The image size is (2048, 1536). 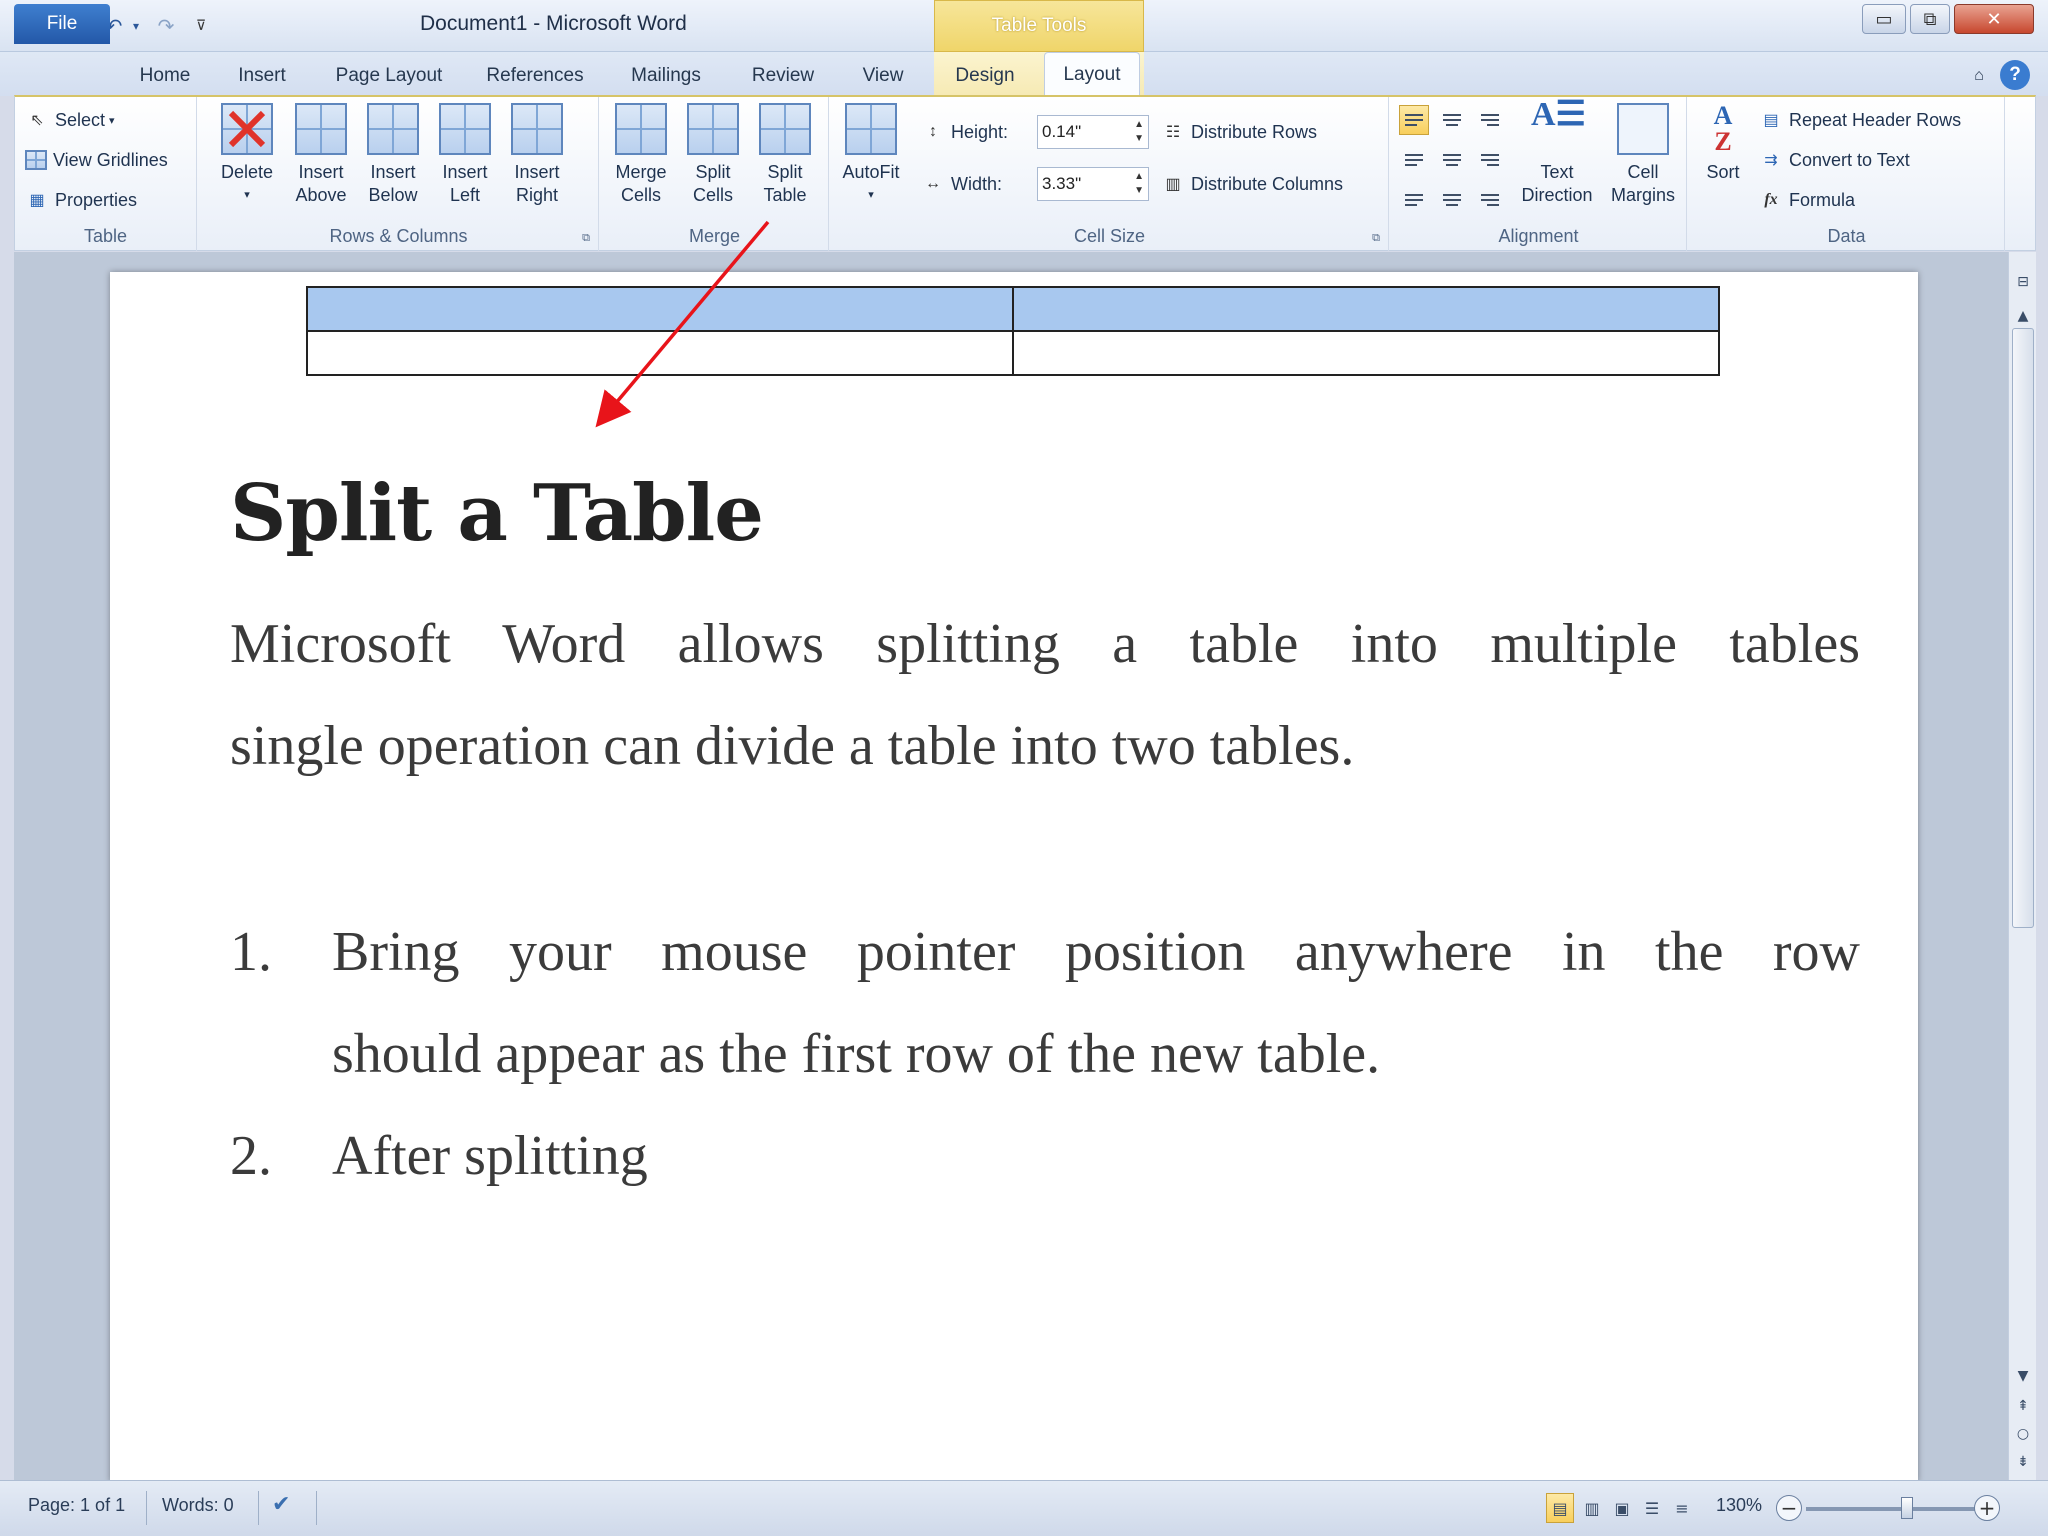 I want to click on distribute-rows-icon: ☷, so click(x=1173, y=132).